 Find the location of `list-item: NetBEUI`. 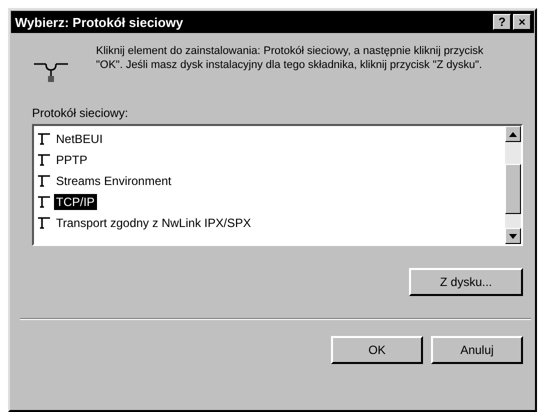

list-item: NetBEUI is located at coordinates (79, 138).